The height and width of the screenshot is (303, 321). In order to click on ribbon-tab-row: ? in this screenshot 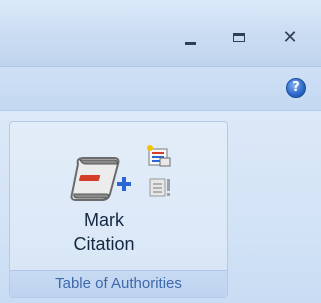, I will do `click(160, 88)`.